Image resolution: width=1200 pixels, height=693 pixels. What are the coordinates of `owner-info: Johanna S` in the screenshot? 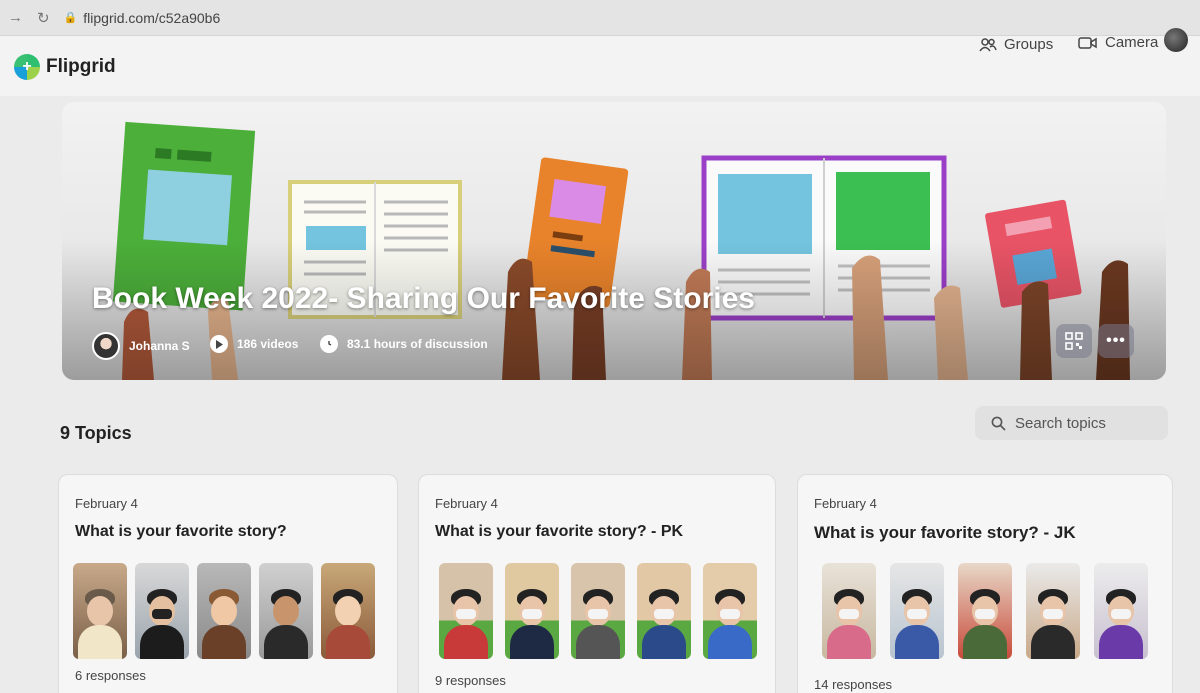 It's located at (141, 346).